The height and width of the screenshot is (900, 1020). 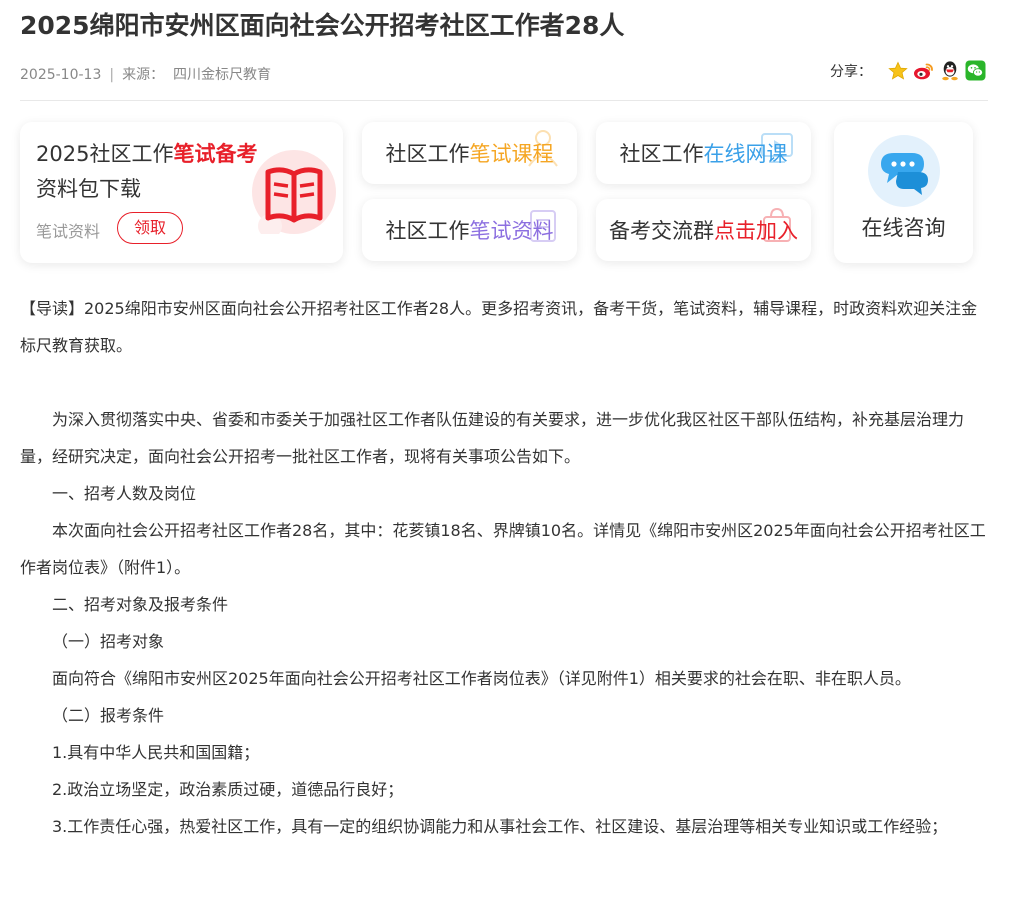 What do you see at coordinates (181, 192) in the screenshot?
I see `promo-card-materials: 2025社区工作笔试备考 资料包下载 笔试资料 领取` at bounding box center [181, 192].